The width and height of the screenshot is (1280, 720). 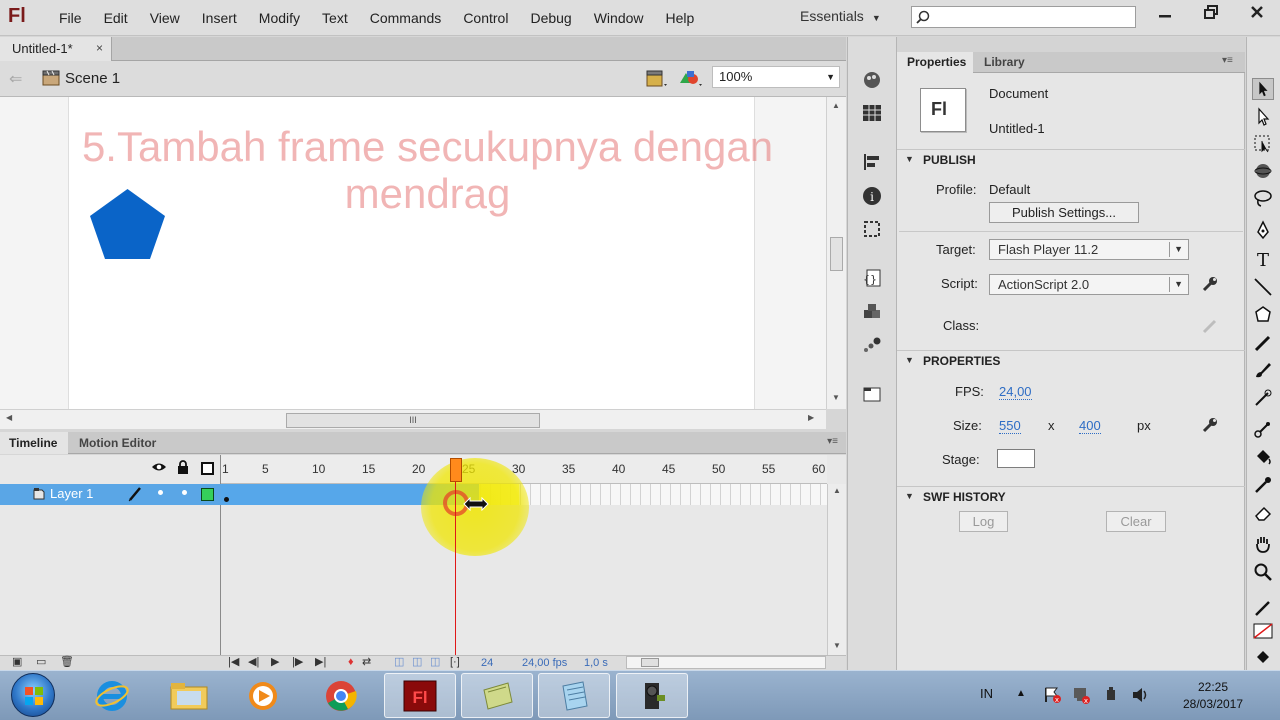 What do you see at coordinates (619, 18) in the screenshot?
I see `menu-window: Window` at bounding box center [619, 18].